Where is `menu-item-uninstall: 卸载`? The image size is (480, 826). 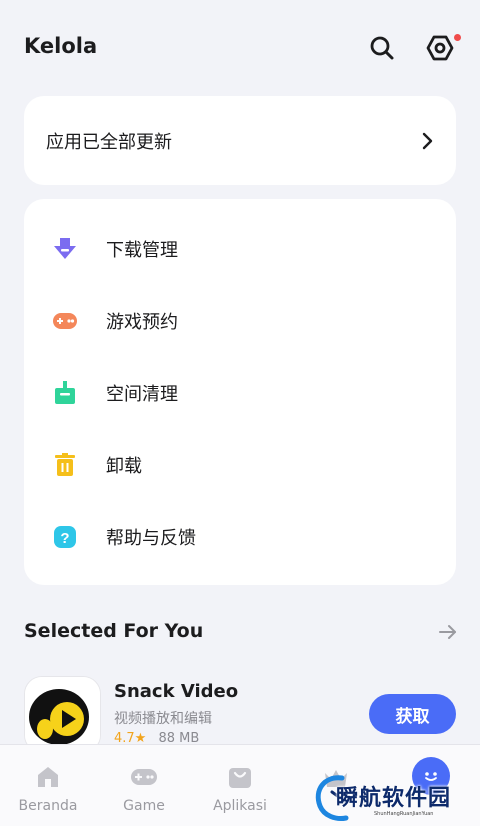
menu-item-uninstall: 卸载 is located at coordinates (240, 465).